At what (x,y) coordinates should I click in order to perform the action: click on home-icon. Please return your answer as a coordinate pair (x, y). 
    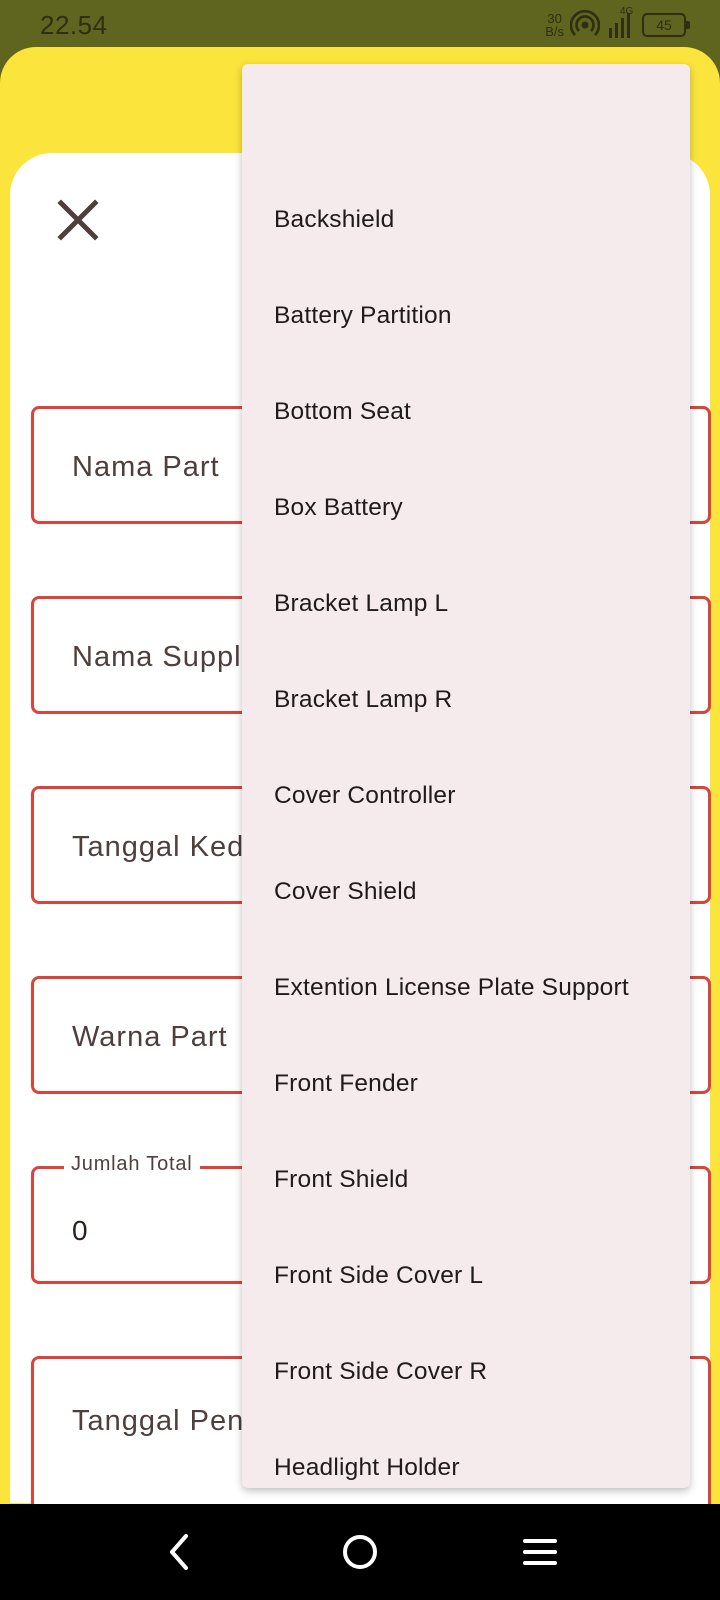
    Looking at the image, I should click on (360, 1552).